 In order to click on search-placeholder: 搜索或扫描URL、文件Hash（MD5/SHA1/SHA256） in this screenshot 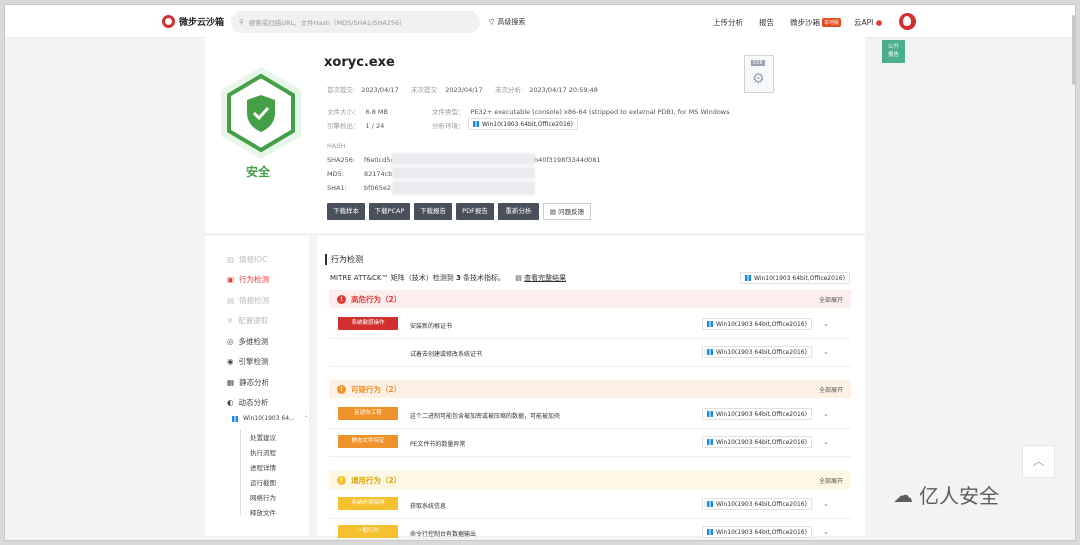, I will do `click(327, 23)`.